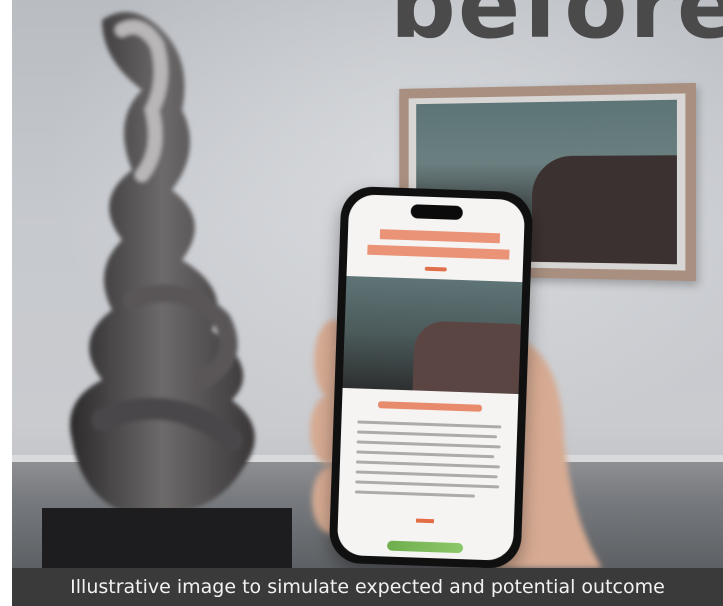 This screenshot has width=723, height=606. What do you see at coordinates (425, 547) in the screenshot?
I see `screen-logo-blur` at bounding box center [425, 547].